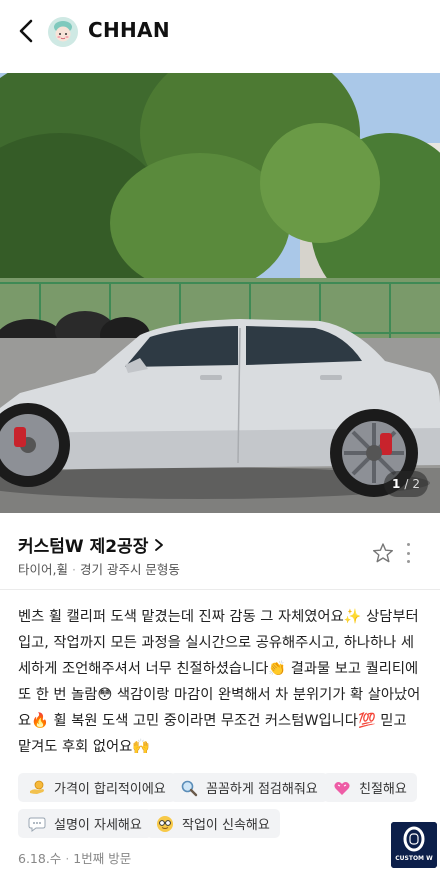 The image size is (440, 872). I want to click on place-meta: 타이어,휠 · 경기 광주시 문형동, so click(99, 568).